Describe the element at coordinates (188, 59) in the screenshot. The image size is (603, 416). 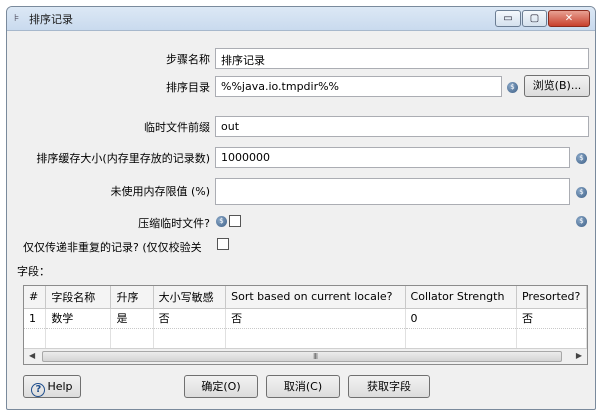
I see `step-name-label: 步骤名称` at that location.